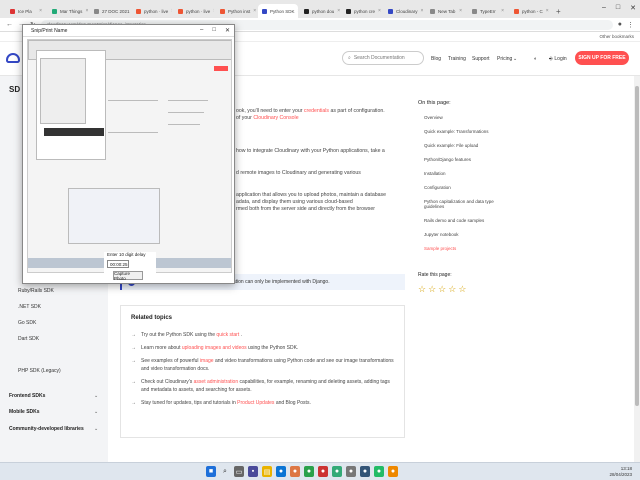 The width and height of the screenshot is (640, 480). Describe the element at coordinates (432, 11) in the screenshot. I see `tab-favicon-icon` at that location.